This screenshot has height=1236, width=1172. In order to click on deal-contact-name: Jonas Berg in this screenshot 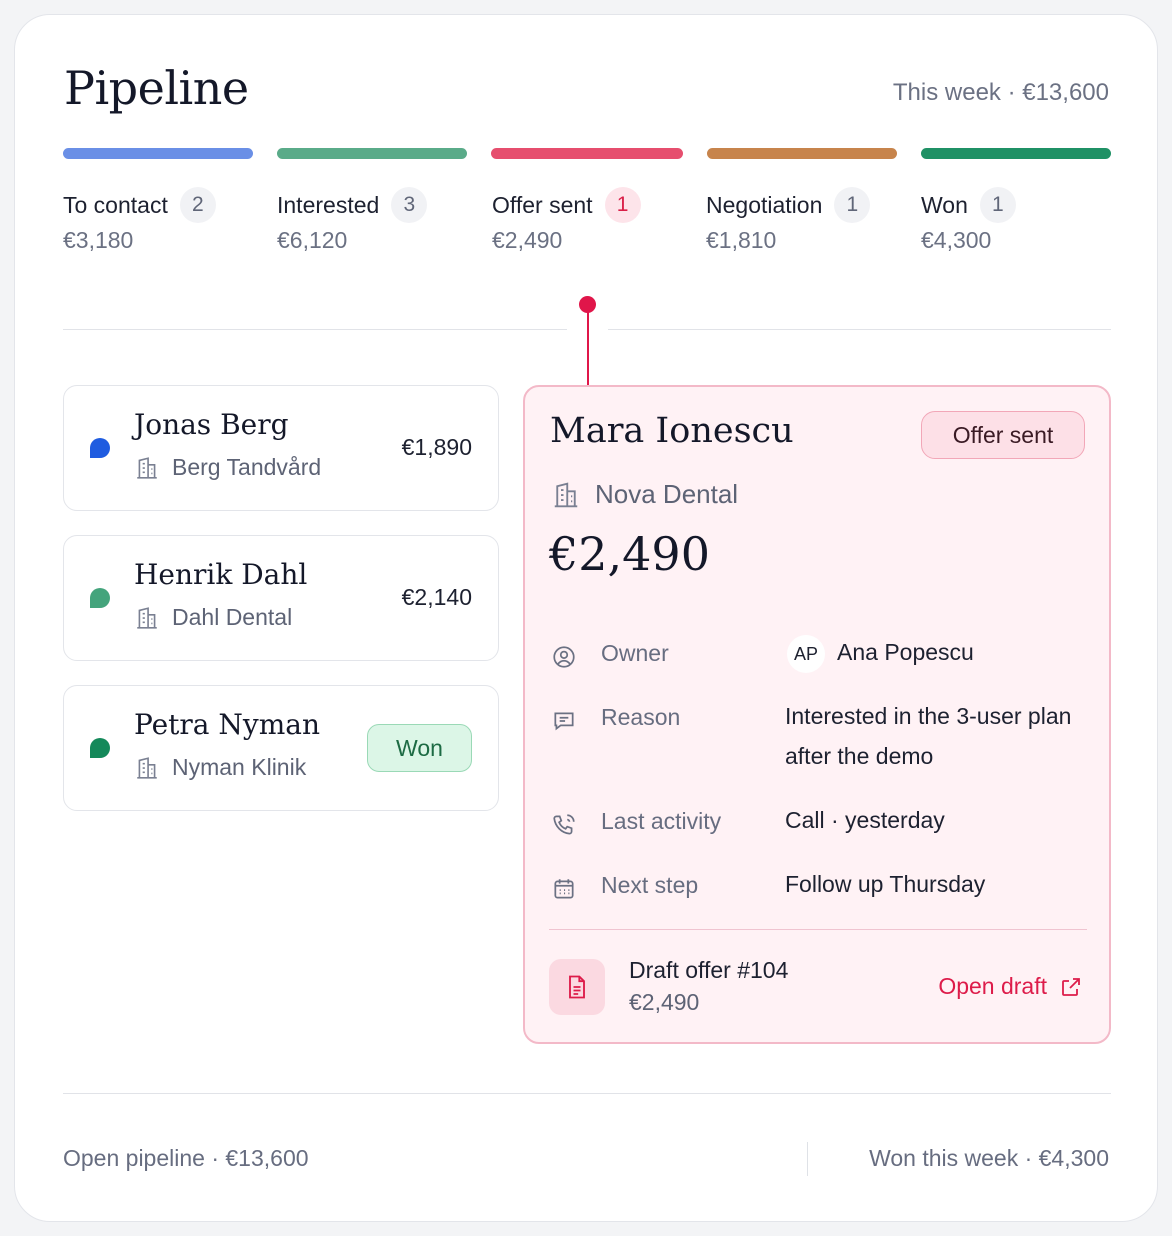, I will do `click(211, 424)`.